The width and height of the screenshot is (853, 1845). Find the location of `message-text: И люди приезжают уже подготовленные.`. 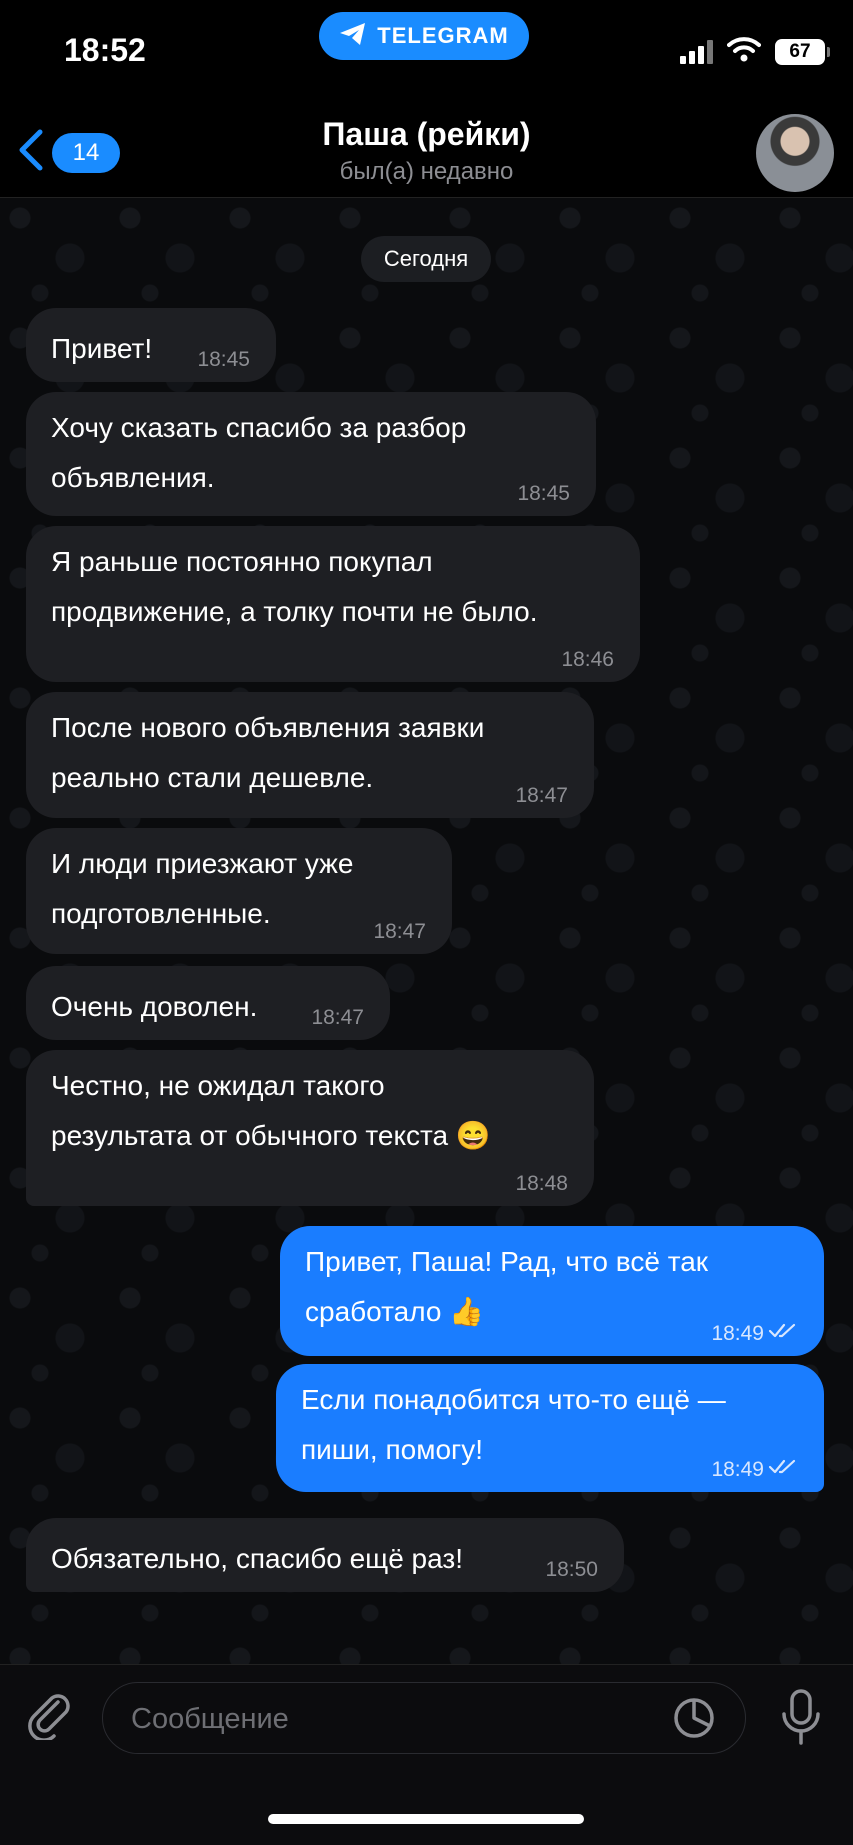

message-text: И люди приезжают уже подготовленные. is located at coordinates (202, 888).